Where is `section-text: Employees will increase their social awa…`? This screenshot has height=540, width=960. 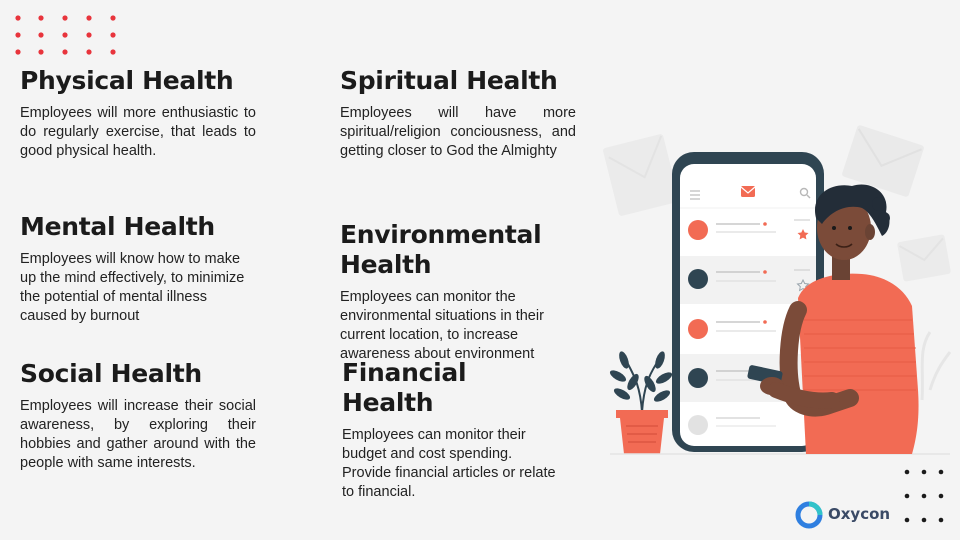
section-text: Employees will increase their social awa… is located at coordinates (138, 434).